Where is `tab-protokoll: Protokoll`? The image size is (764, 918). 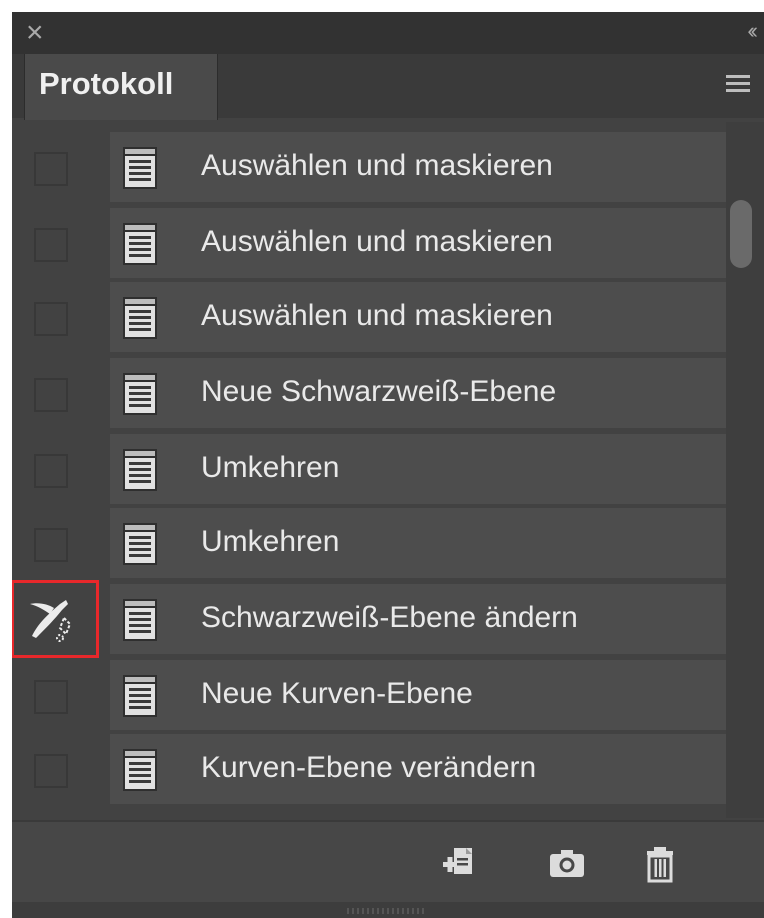 tab-protokoll: Protokoll is located at coordinates (121, 87).